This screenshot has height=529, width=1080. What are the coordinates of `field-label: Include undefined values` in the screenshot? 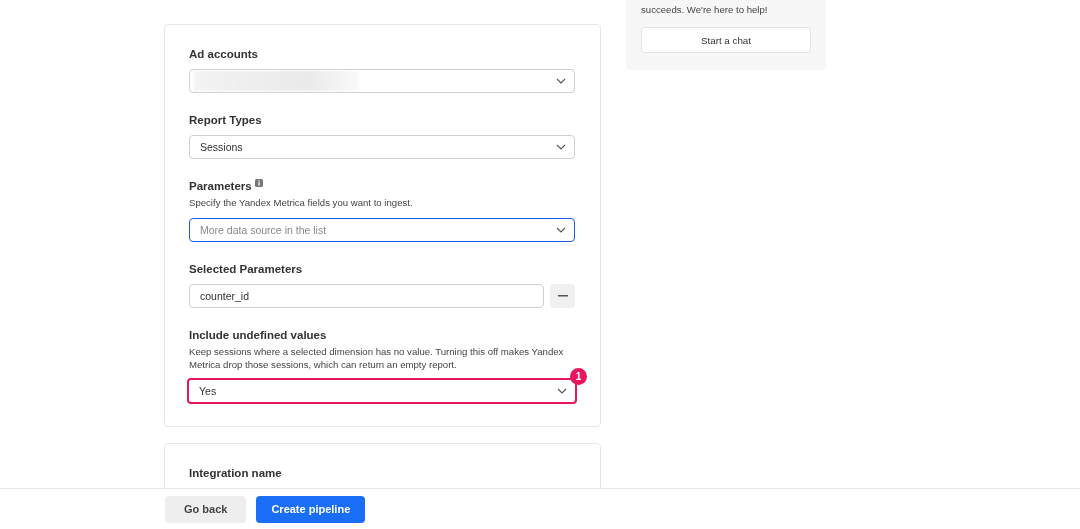 It's located at (258, 334).